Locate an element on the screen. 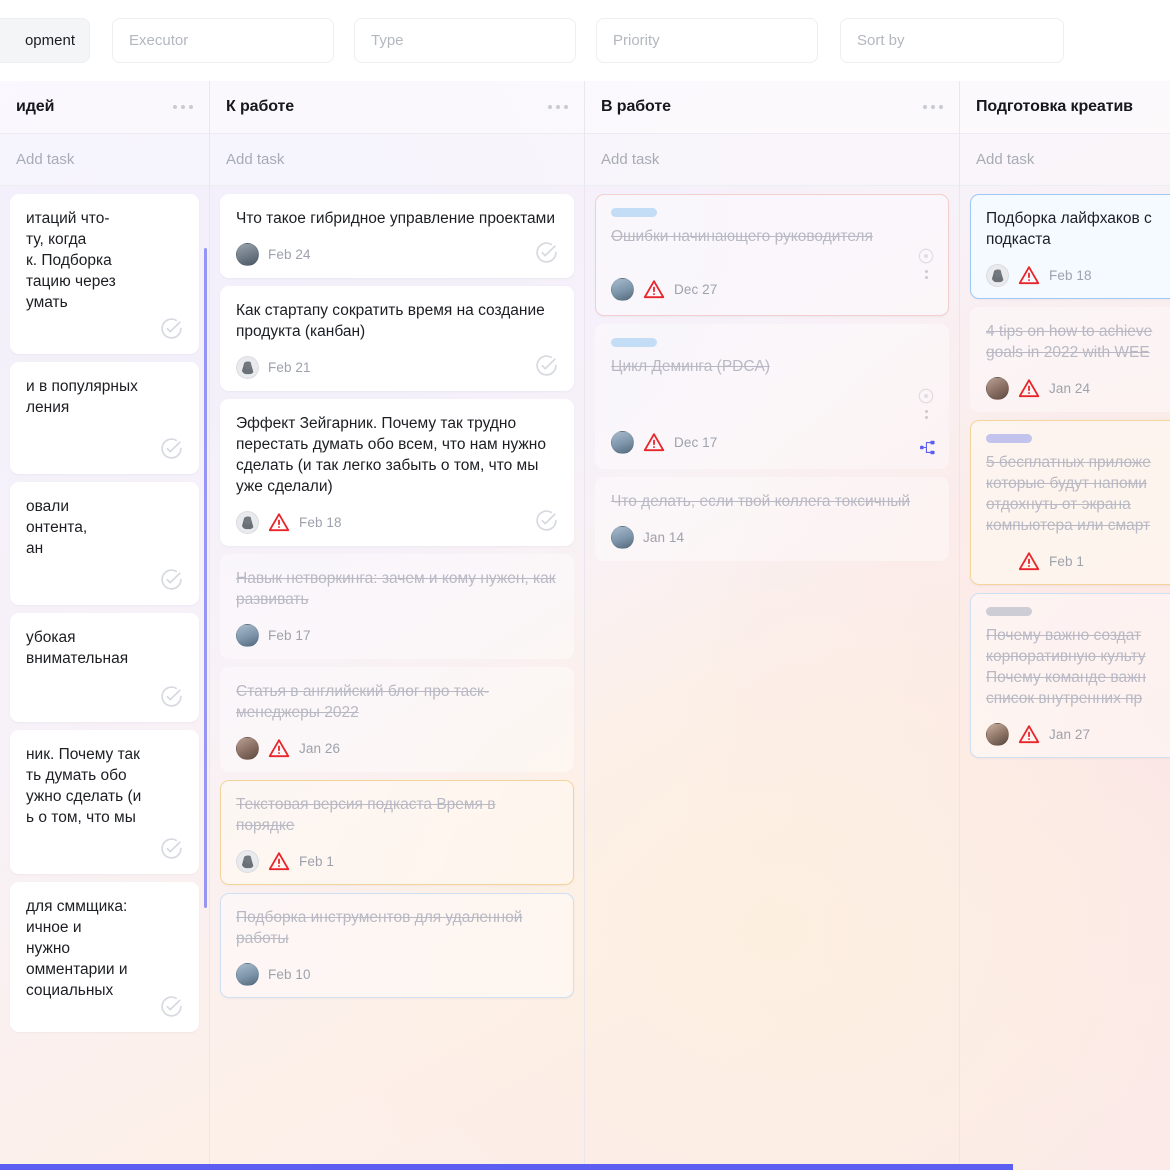 The image size is (1170, 1170). column-vertical-scrollbar is located at coordinates (205, 578).